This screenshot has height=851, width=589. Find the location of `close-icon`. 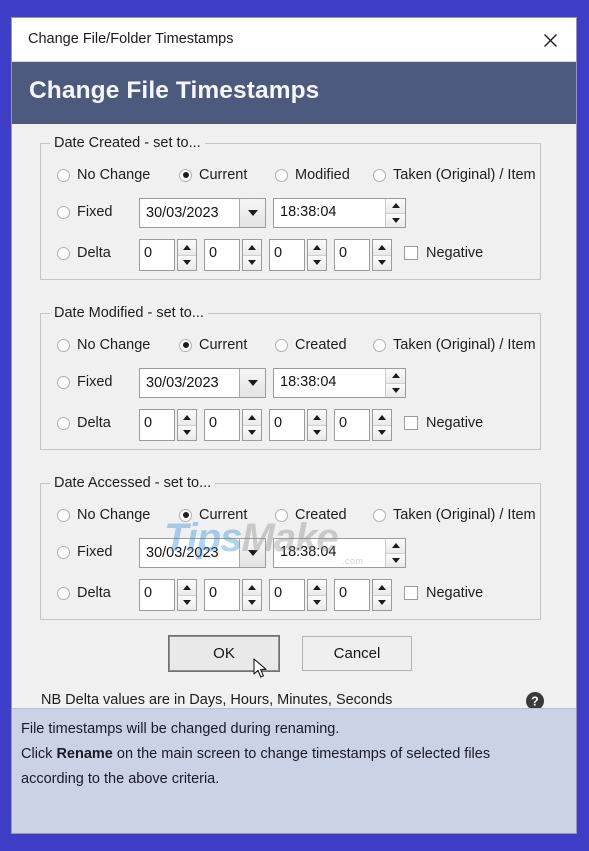

close-icon is located at coordinates (550, 40).